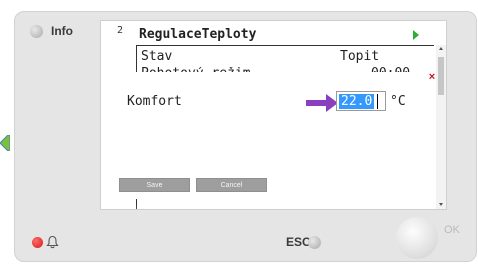 The width and height of the screenshot is (478, 265). What do you see at coordinates (360, 56) in the screenshot?
I see `list-item-value: Topit` at bounding box center [360, 56].